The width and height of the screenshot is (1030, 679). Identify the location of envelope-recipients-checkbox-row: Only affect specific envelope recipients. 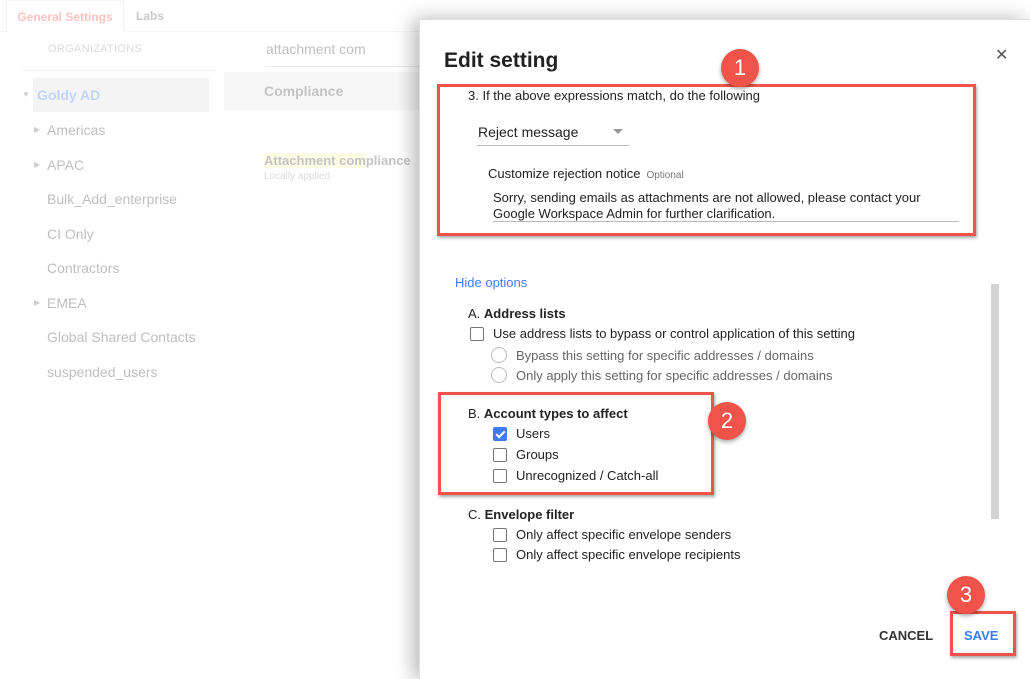
(617, 554).